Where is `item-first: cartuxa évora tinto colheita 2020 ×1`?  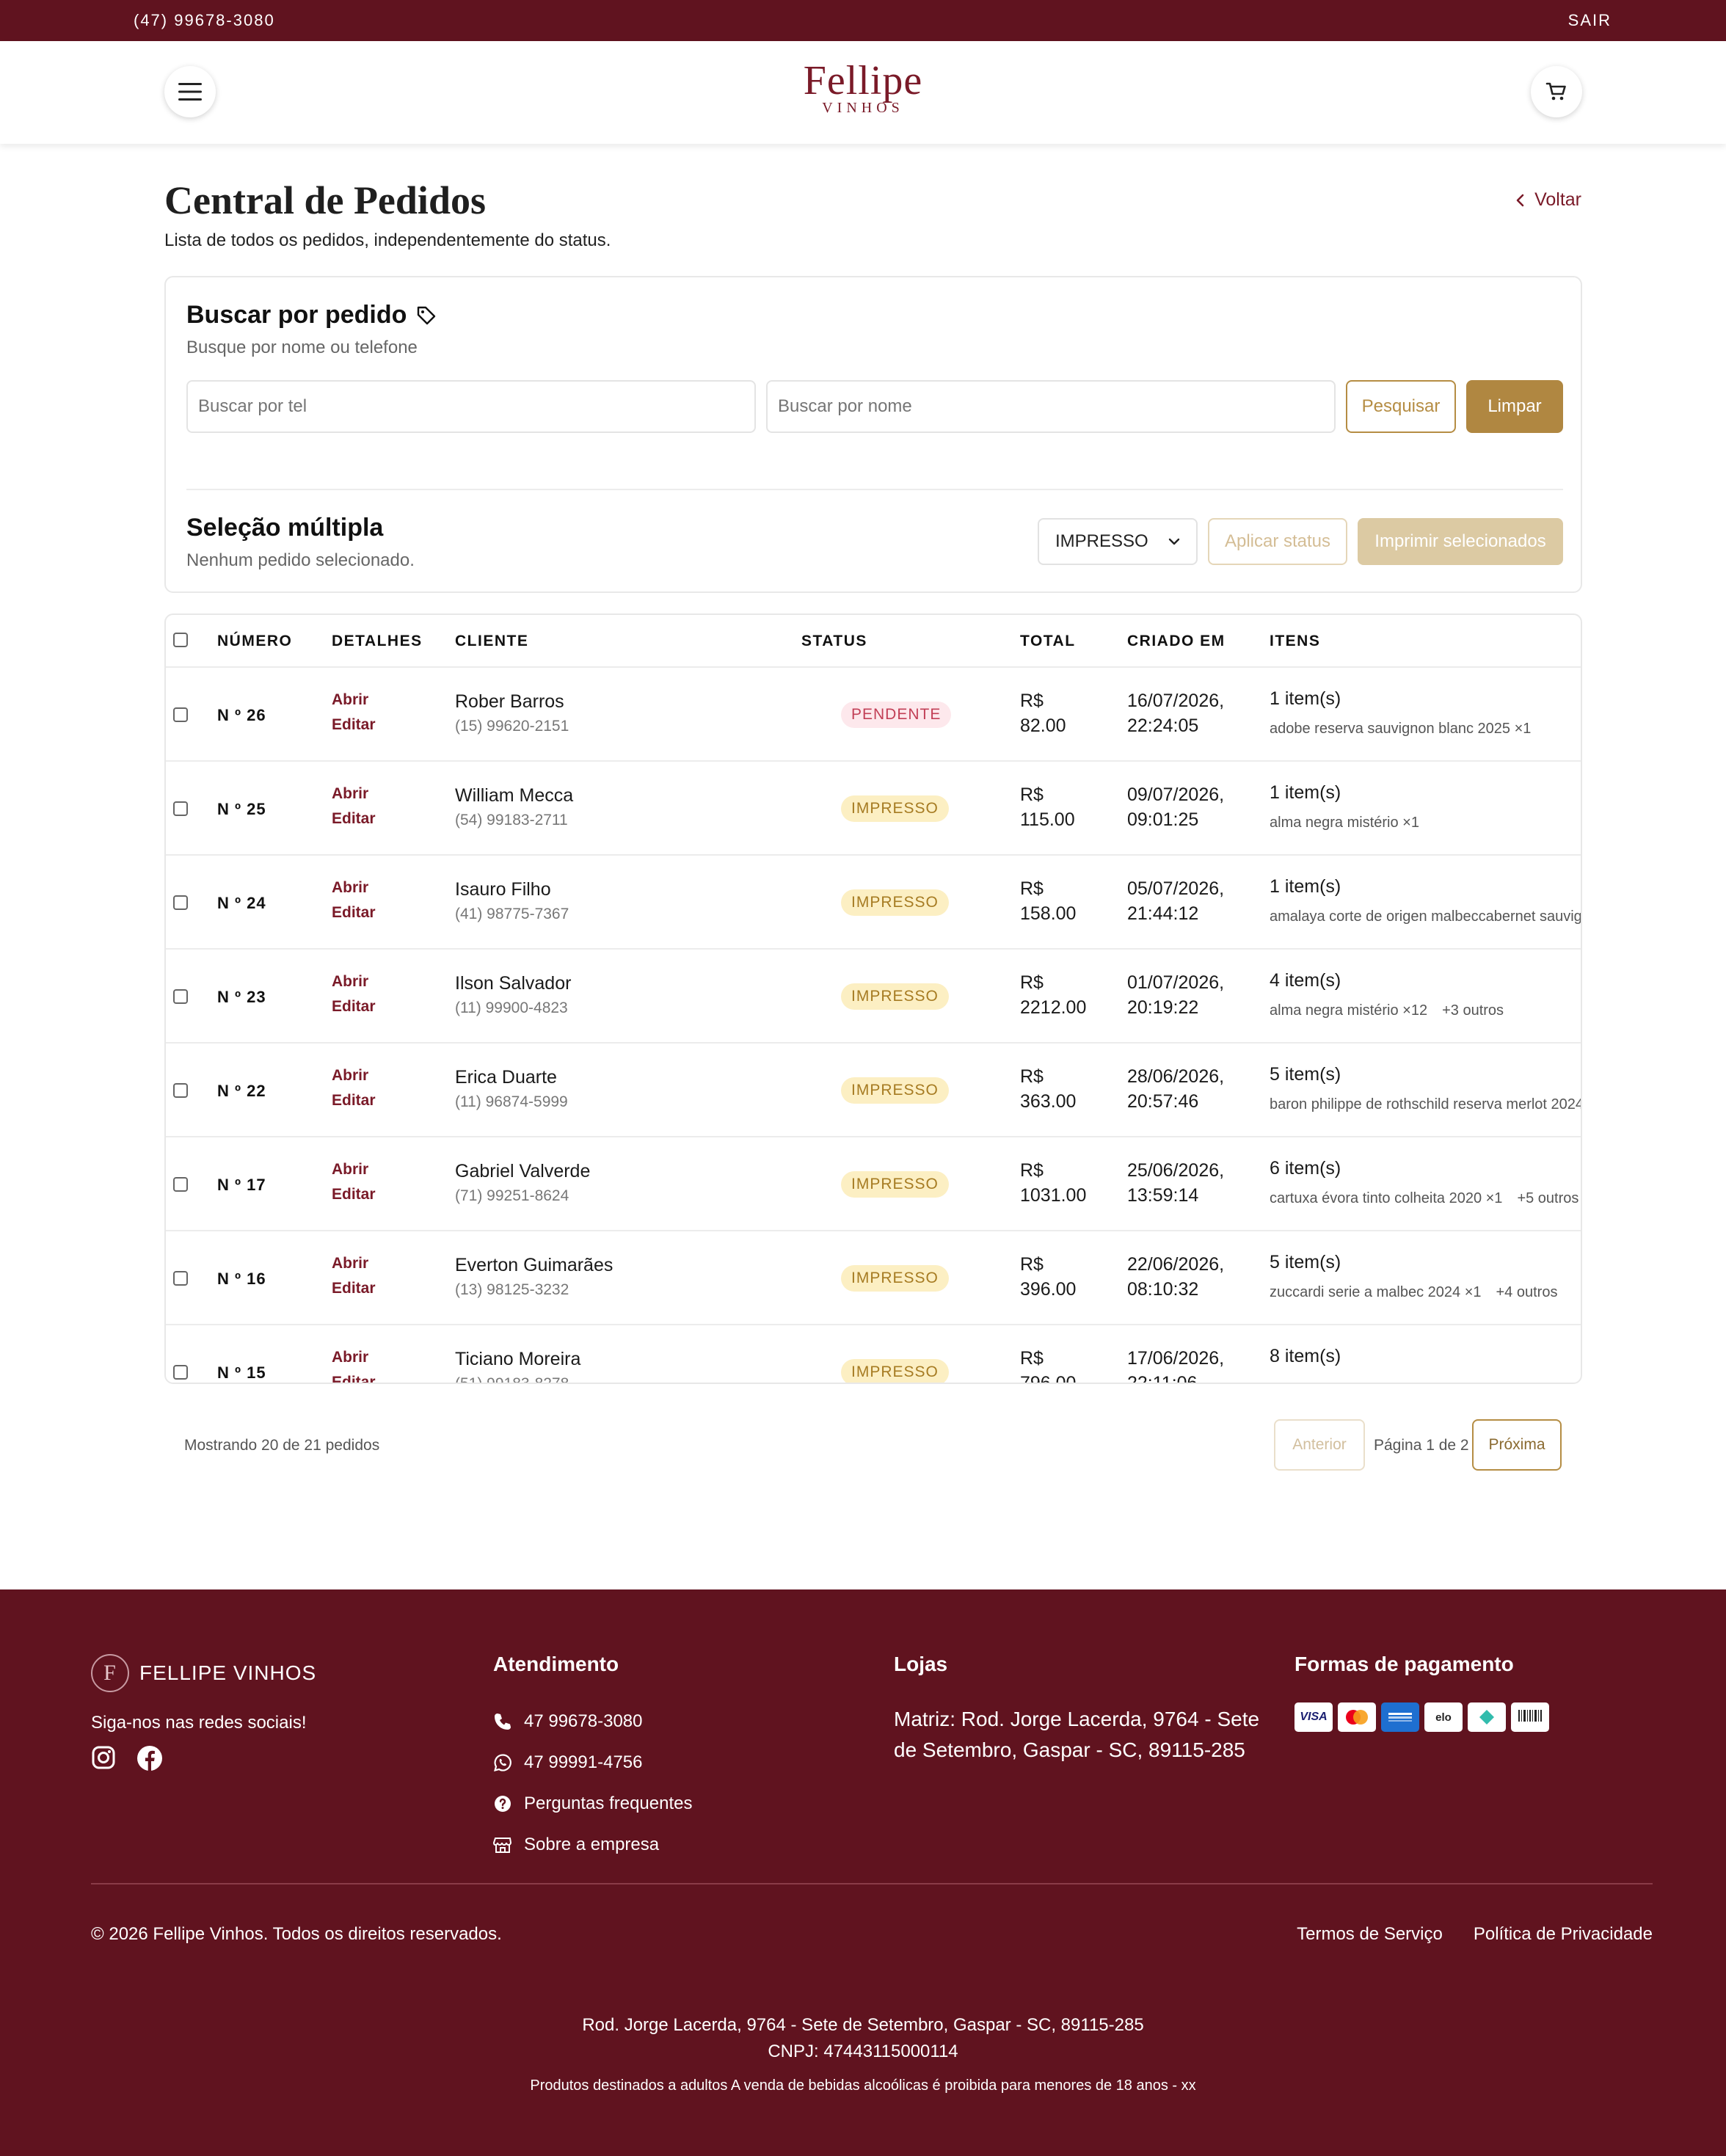
item-first: cartuxa évora tinto colheita 2020 ×1 is located at coordinates (1386, 1198).